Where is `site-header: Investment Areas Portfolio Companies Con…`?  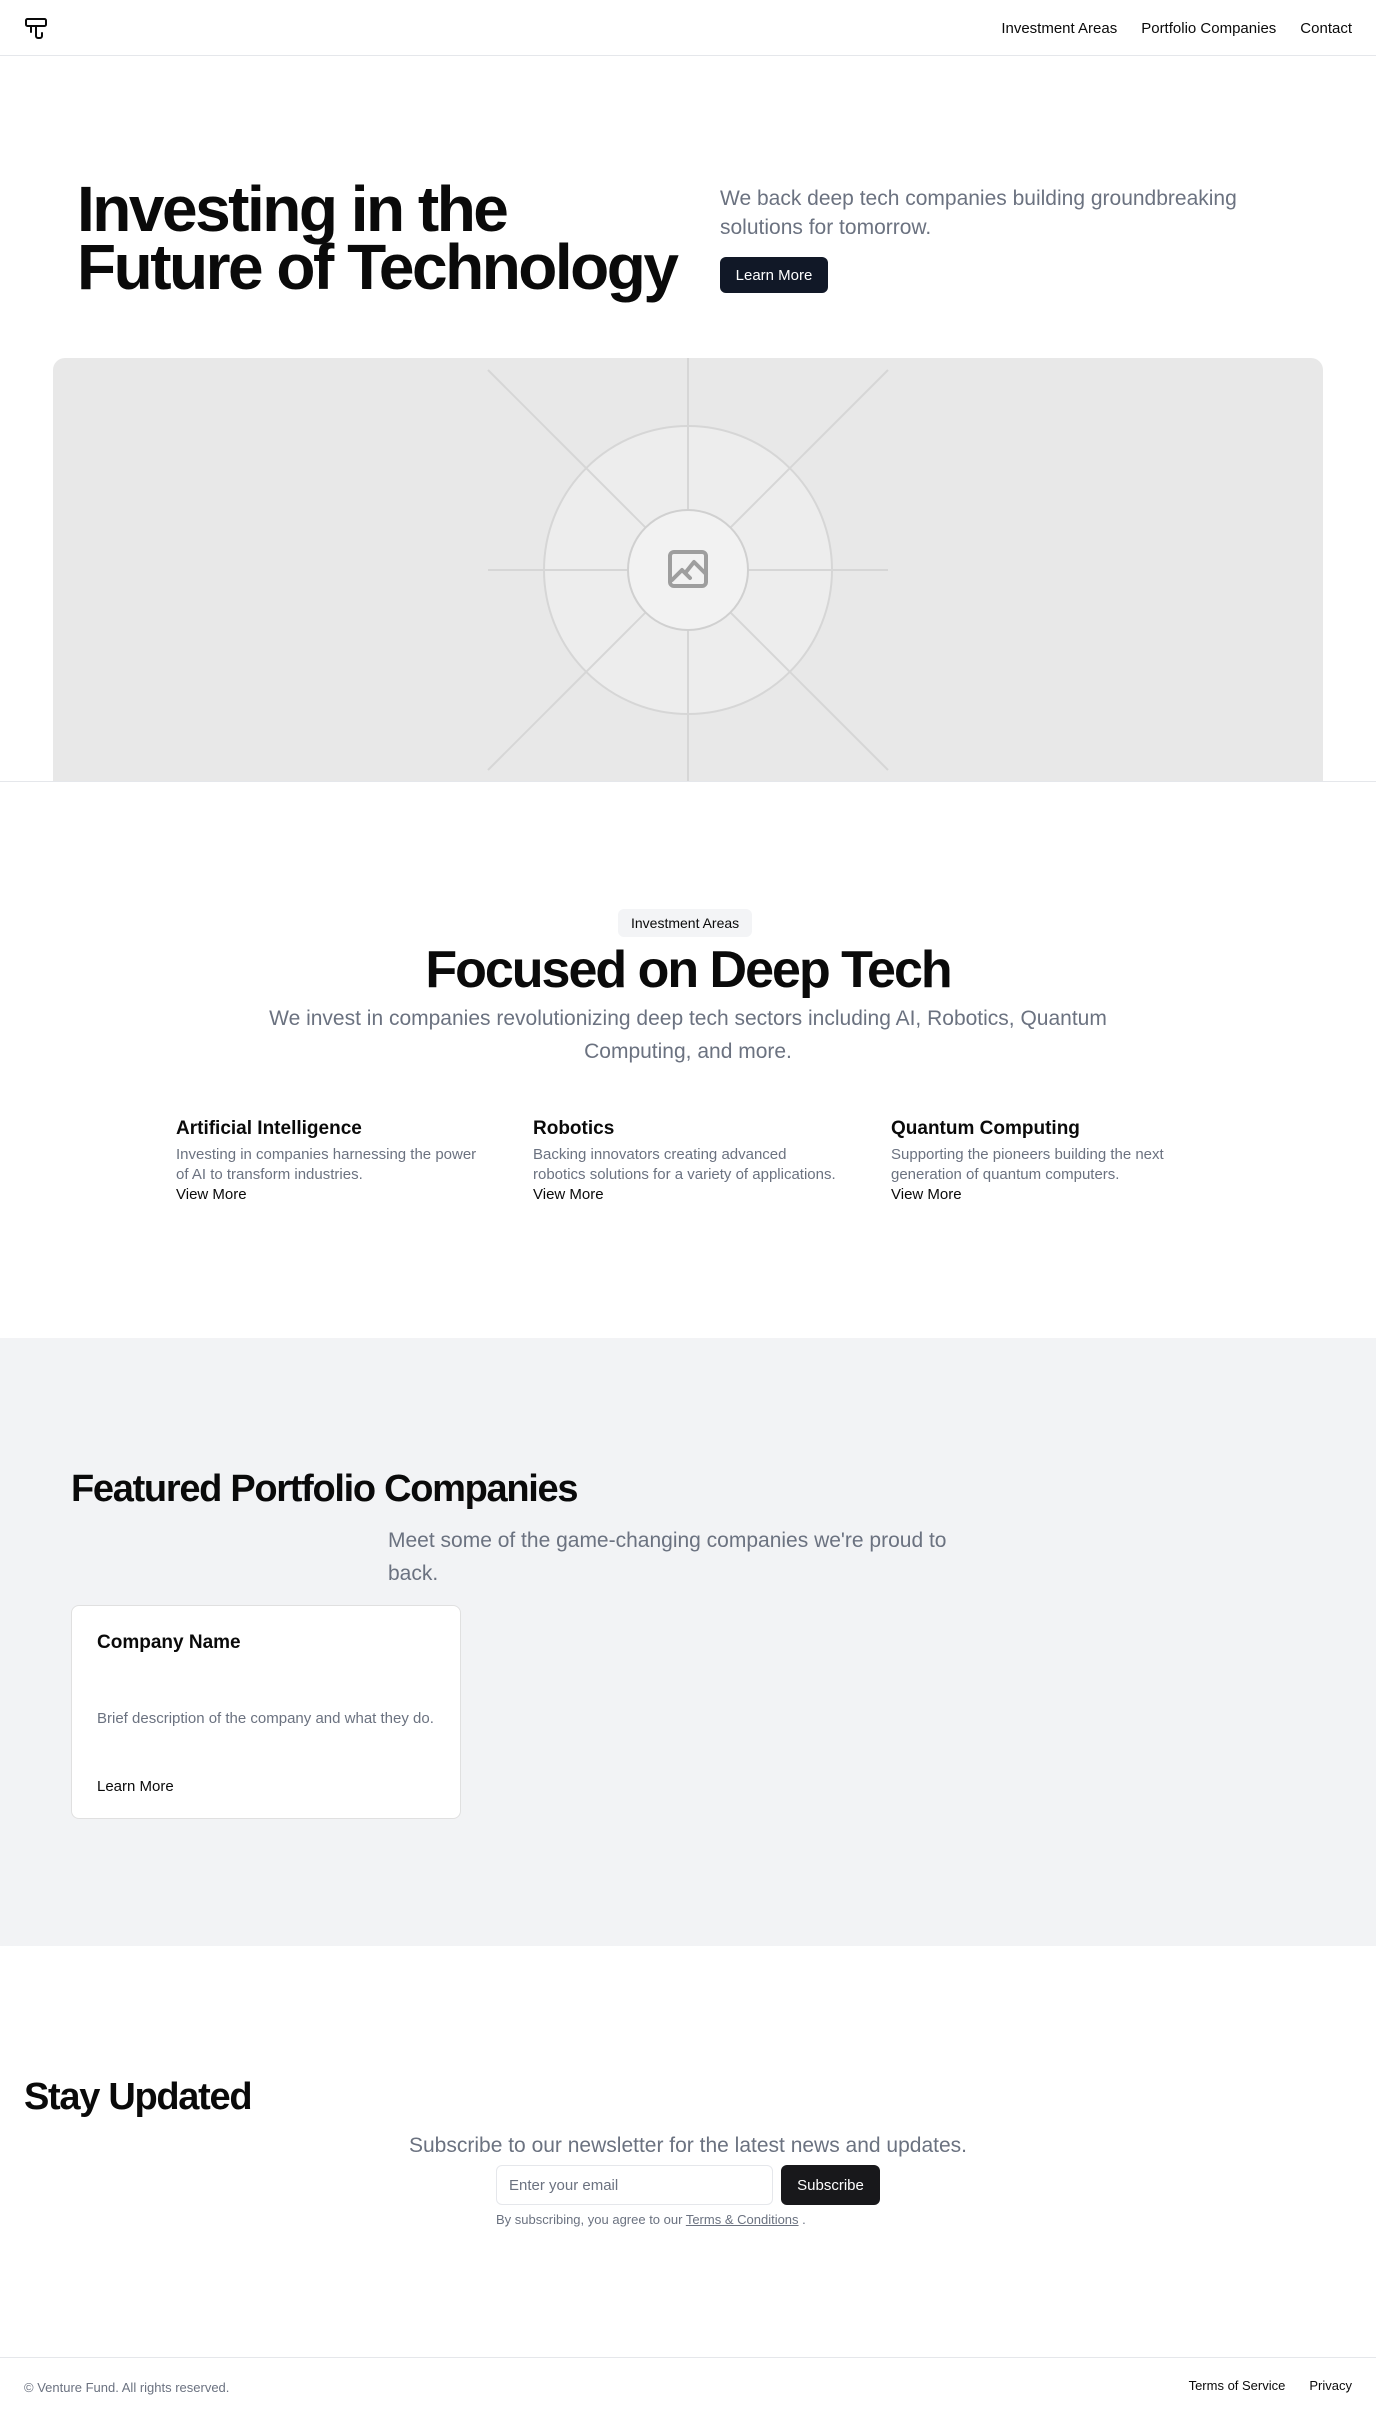
site-header: Investment Areas Portfolio Companies Con… is located at coordinates (688, 28).